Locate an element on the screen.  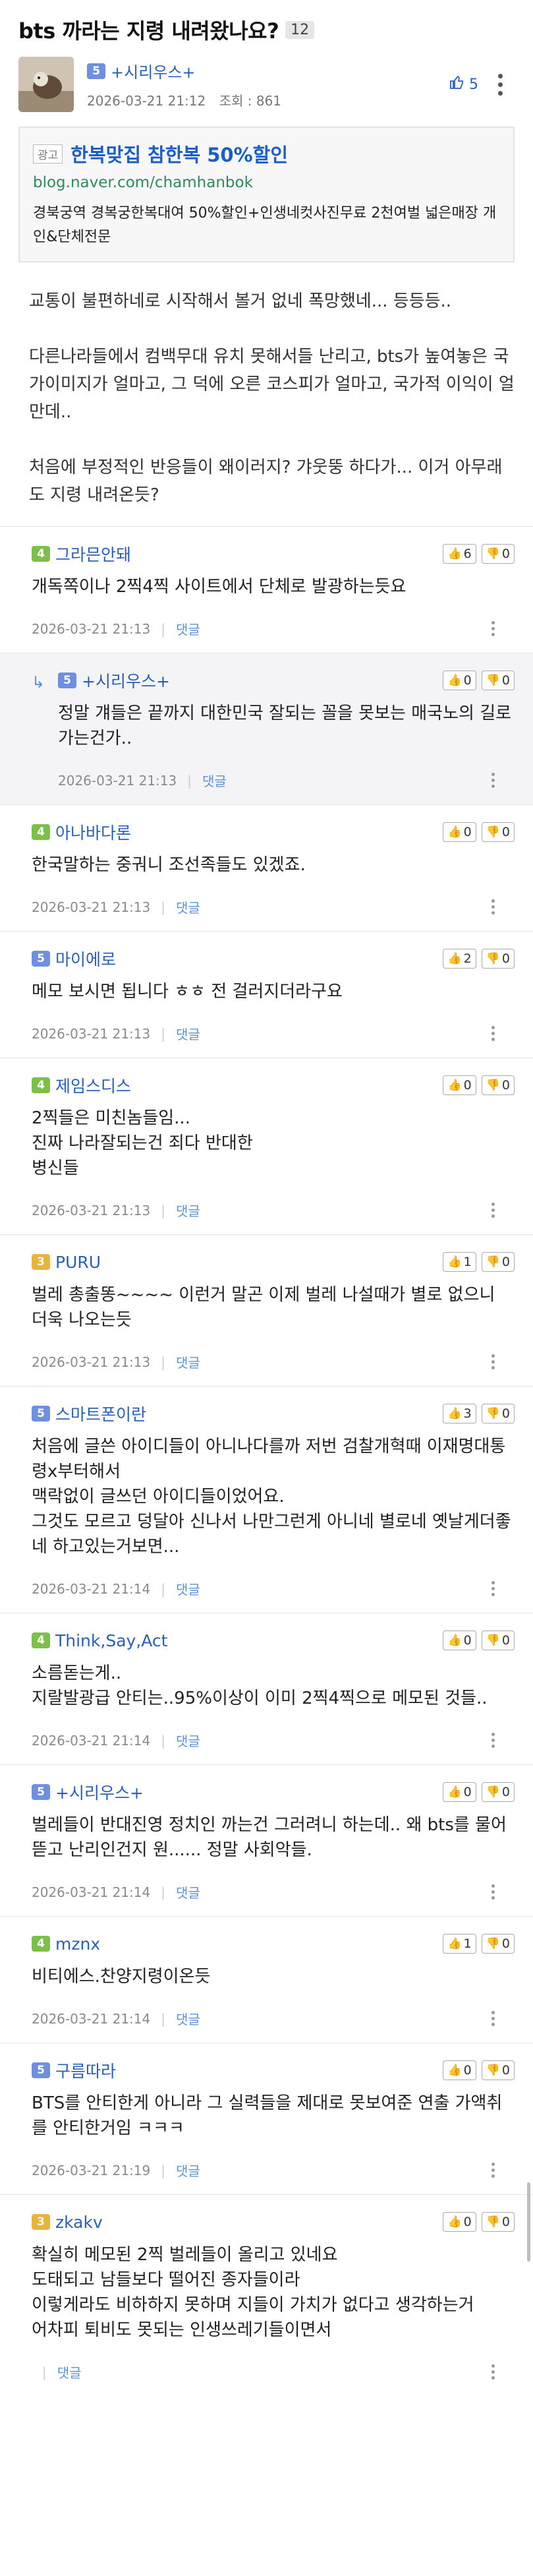
comment-text-line: 맥락없이 글쓰던 아이디들이었어요. is located at coordinates (158, 1497).